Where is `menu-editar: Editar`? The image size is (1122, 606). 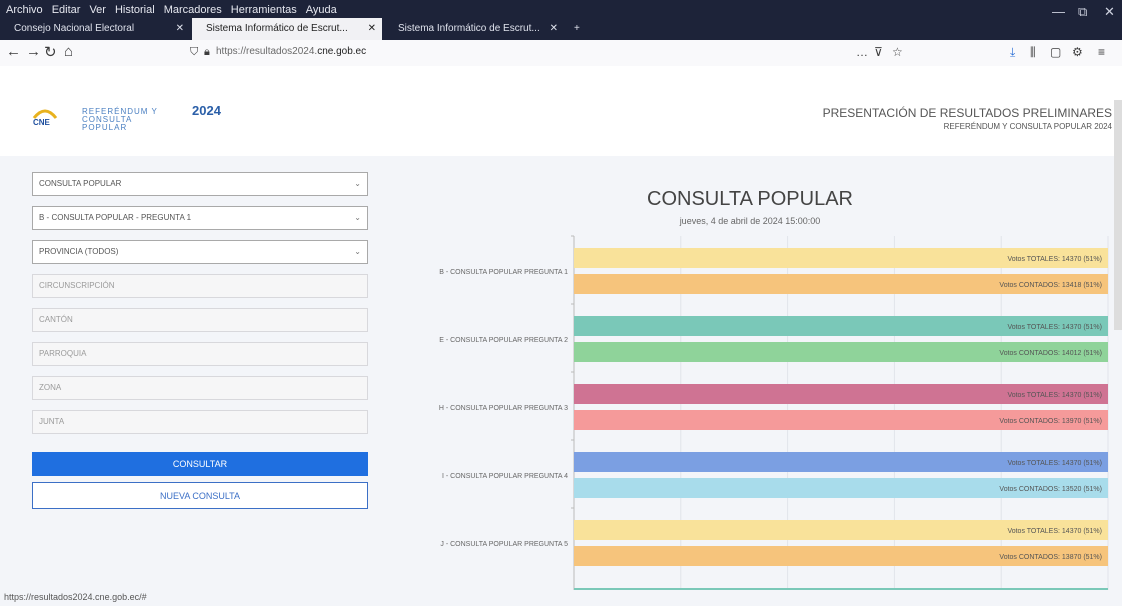
menu-editar: Editar is located at coordinates (66, 10).